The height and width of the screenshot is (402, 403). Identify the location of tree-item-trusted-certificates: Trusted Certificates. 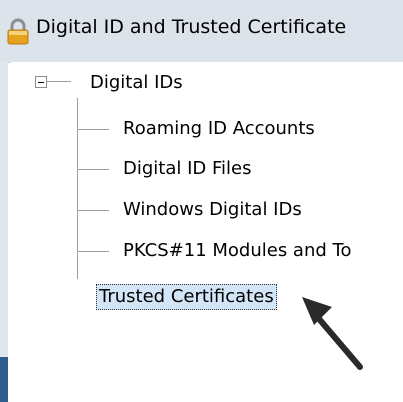
(186, 297).